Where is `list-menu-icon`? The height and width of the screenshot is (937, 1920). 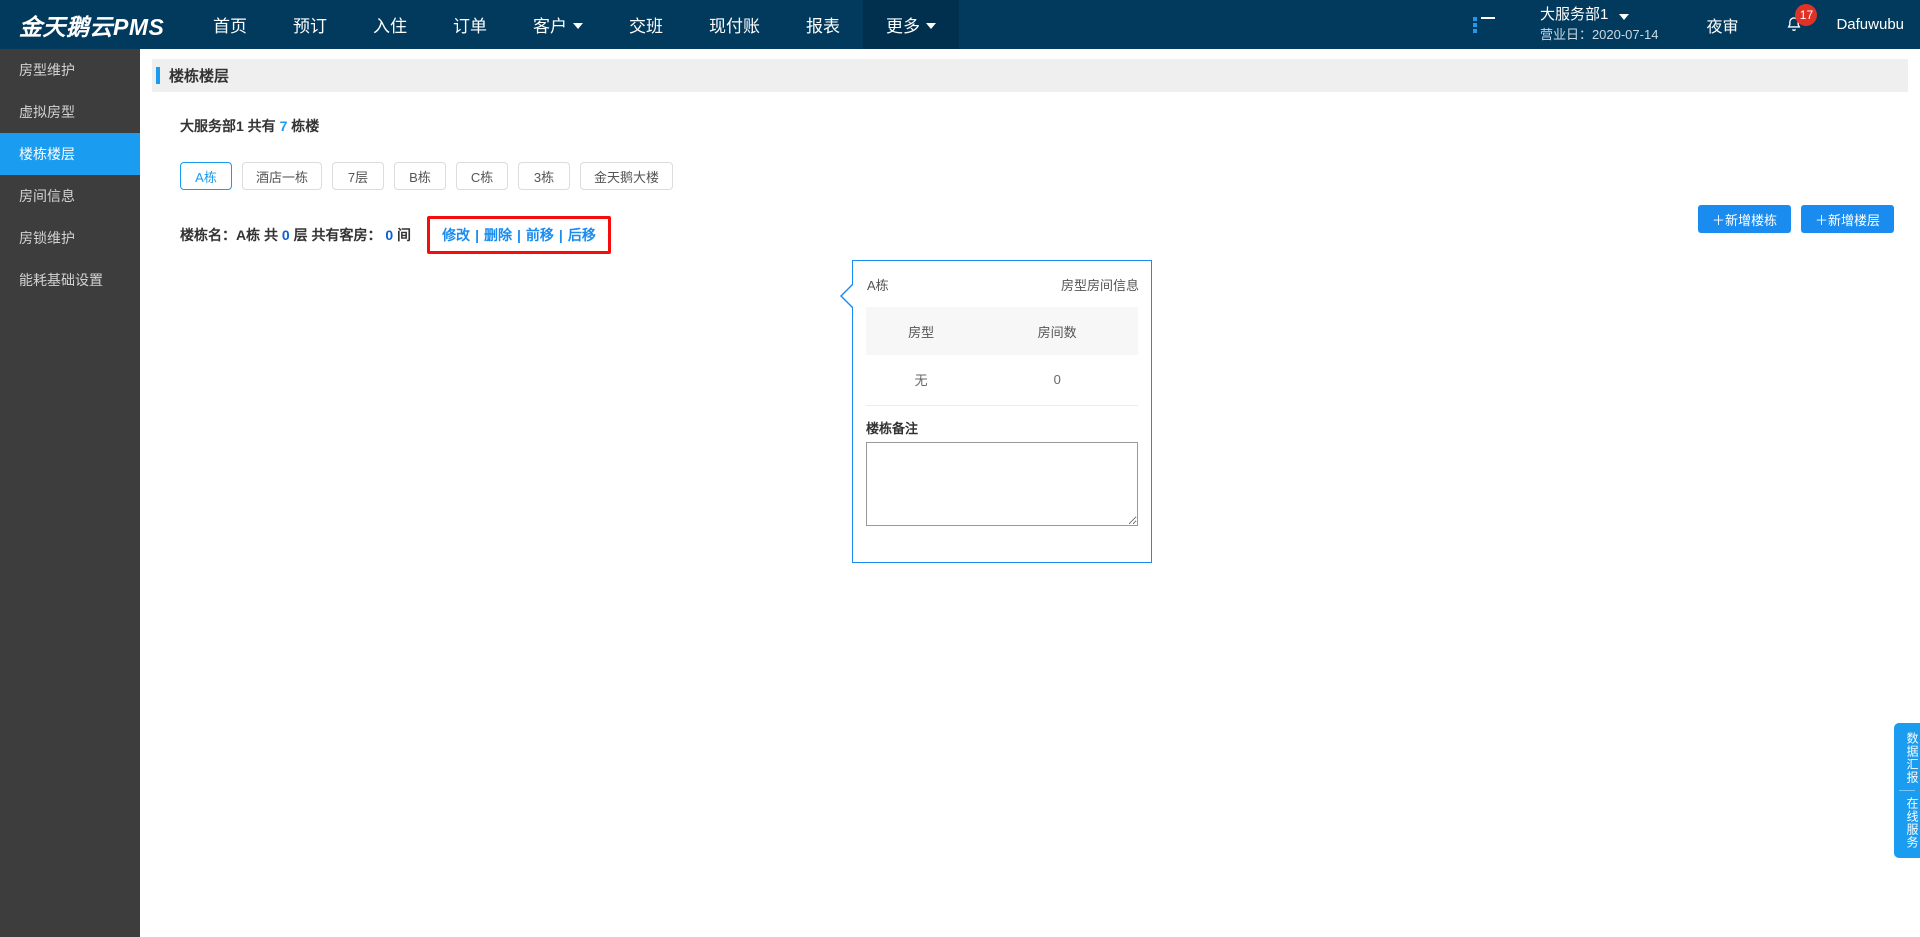 list-menu-icon is located at coordinates (1483, 24).